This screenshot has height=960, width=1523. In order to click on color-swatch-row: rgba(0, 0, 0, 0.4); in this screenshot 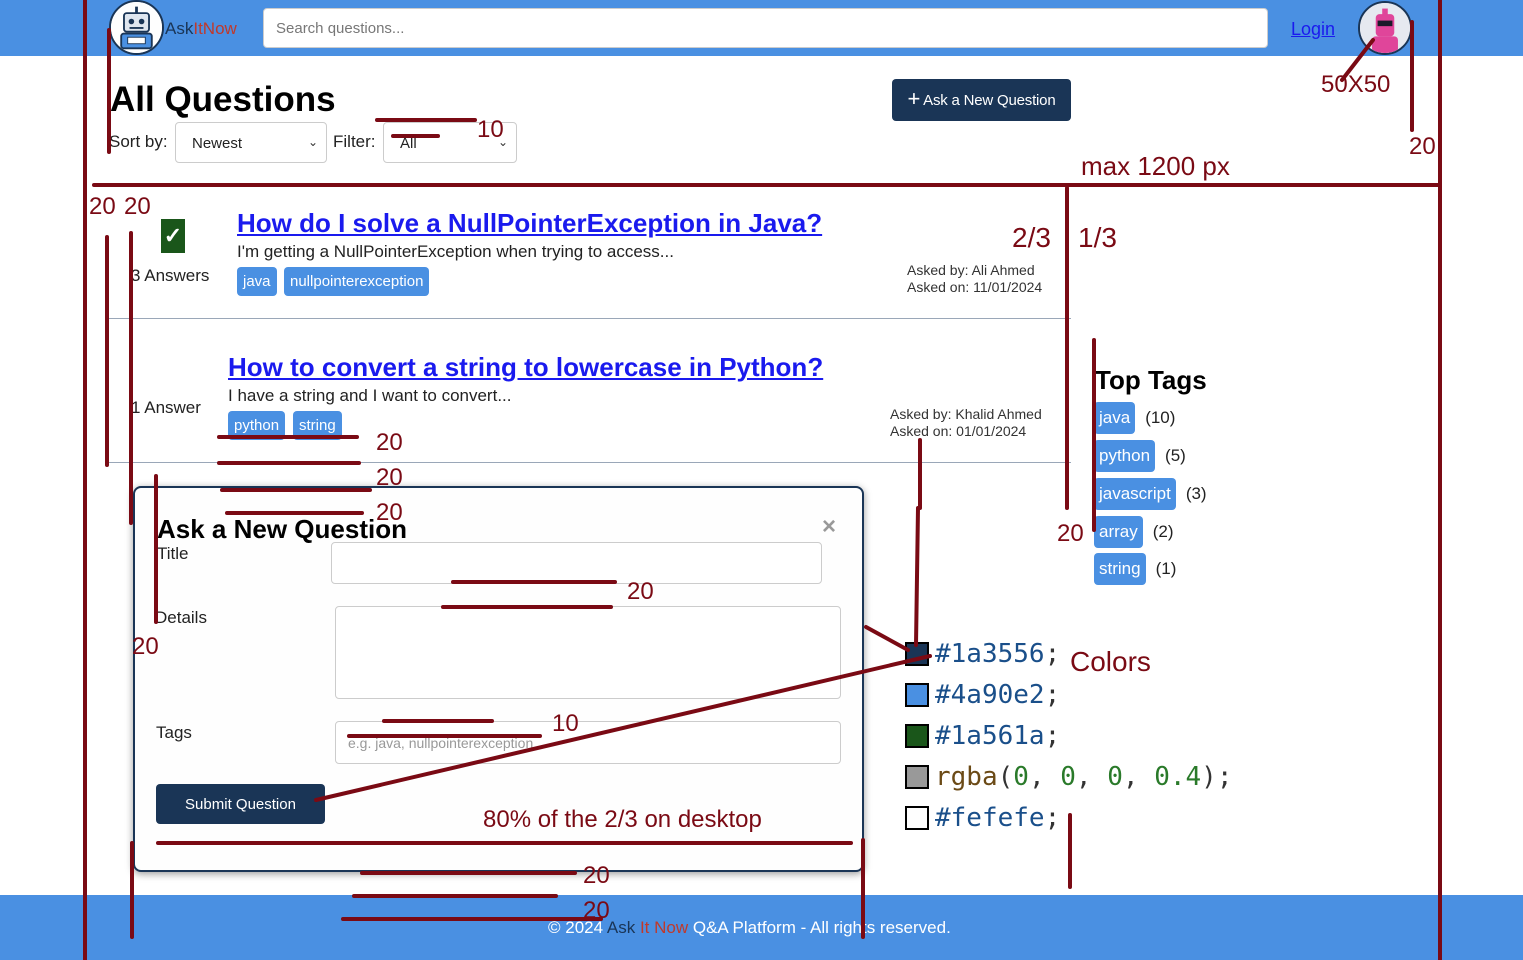, I will do `click(1068, 777)`.